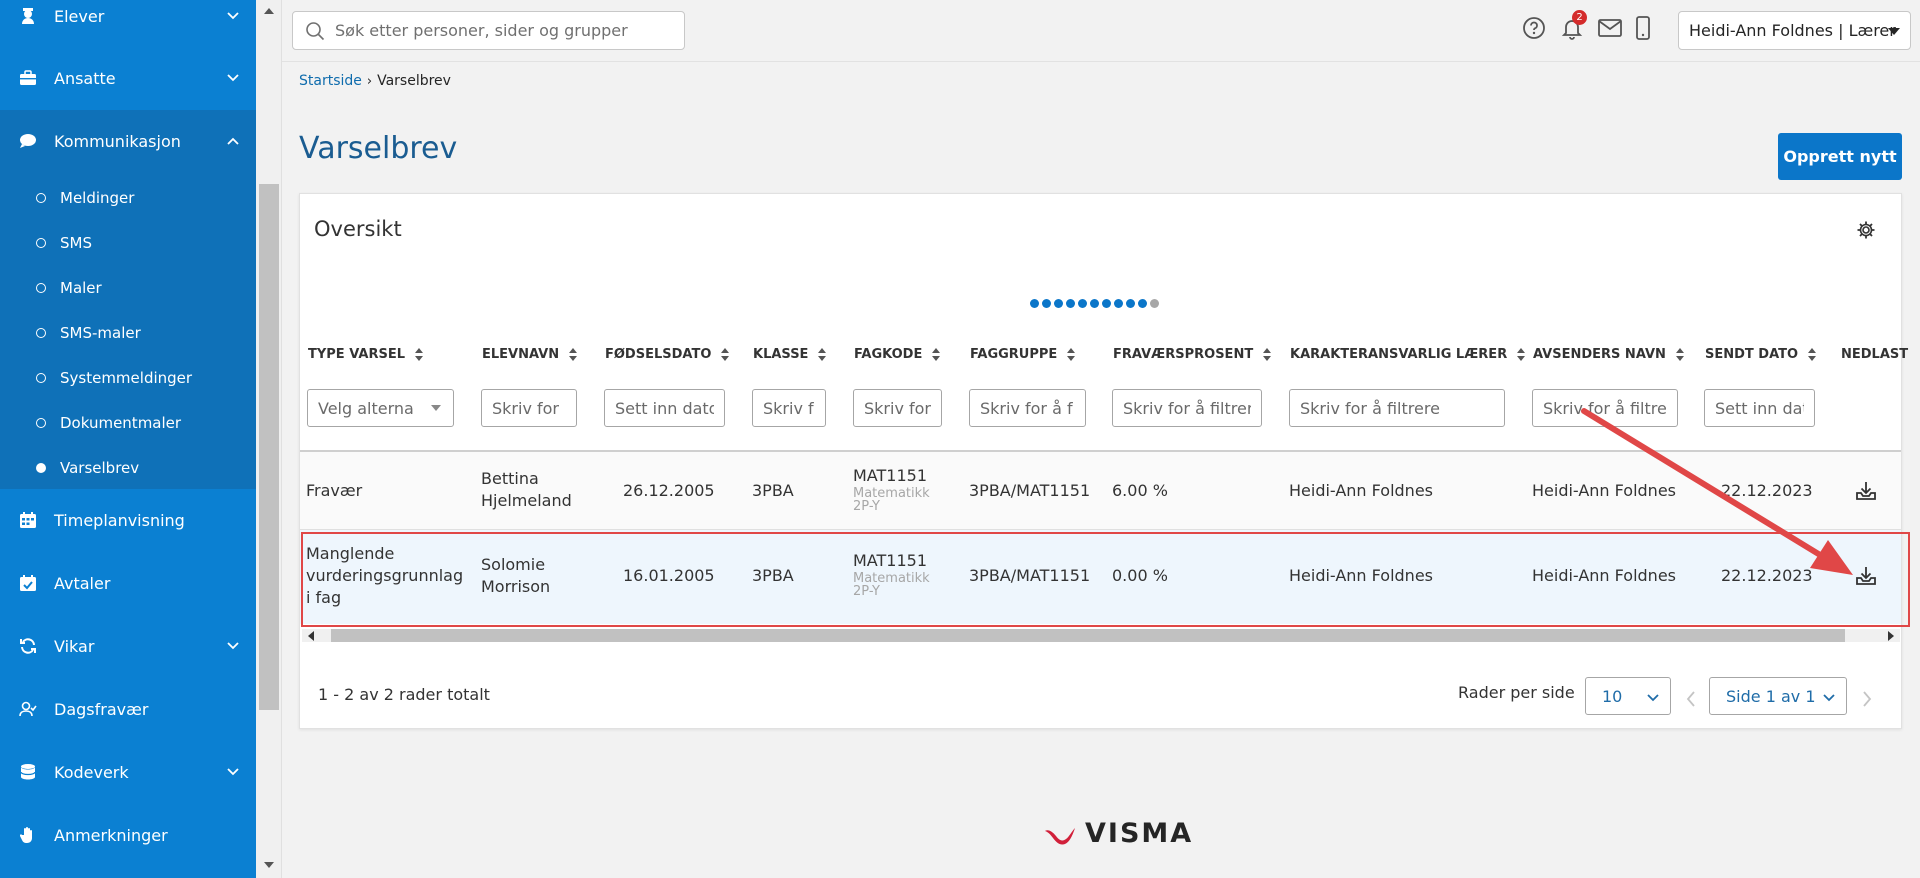  What do you see at coordinates (128, 646) in the screenshot?
I see `sidebar-item-vikar: Vikar` at bounding box center [128, 646].